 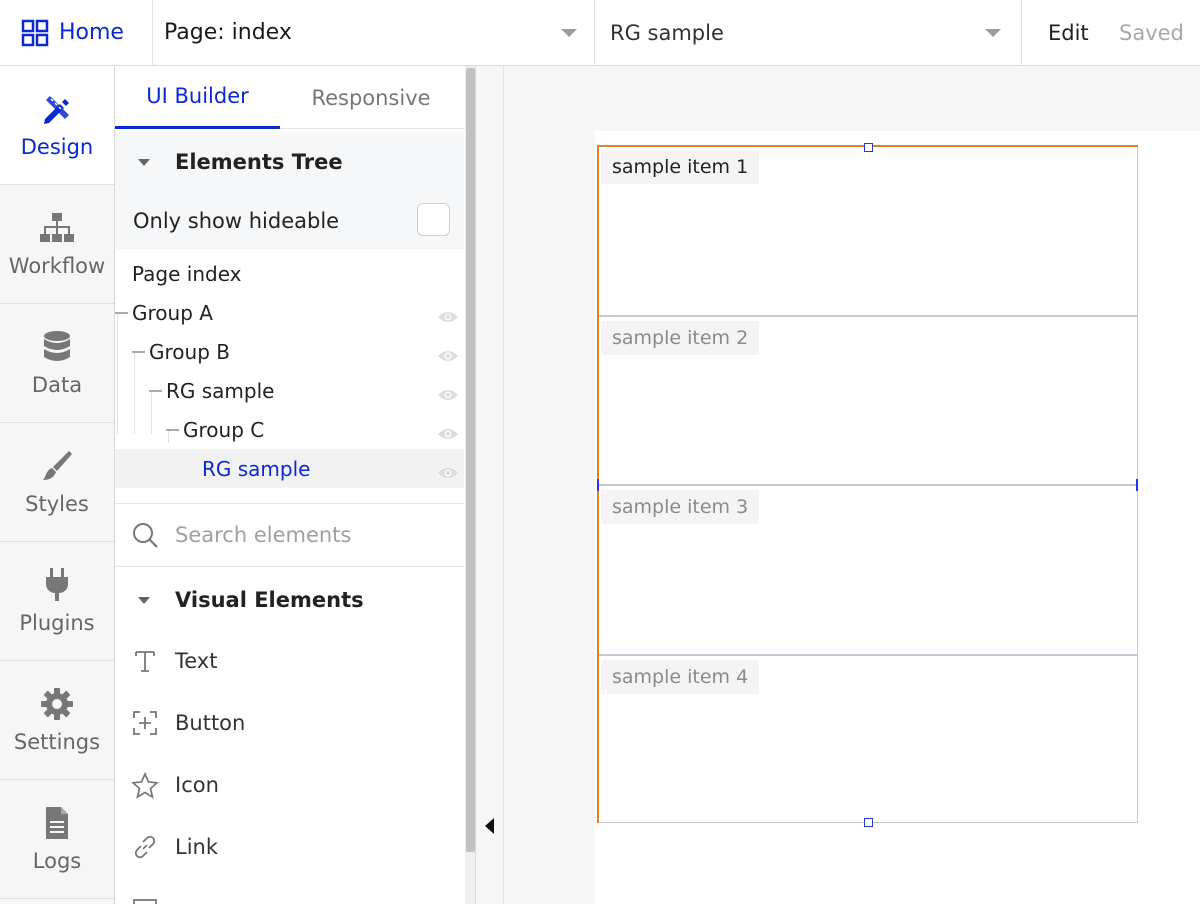 What do you see at coordinates (680, 338) in the screenshot?
I see `cell-text: sample item 2` at bounding box center [680, 338].